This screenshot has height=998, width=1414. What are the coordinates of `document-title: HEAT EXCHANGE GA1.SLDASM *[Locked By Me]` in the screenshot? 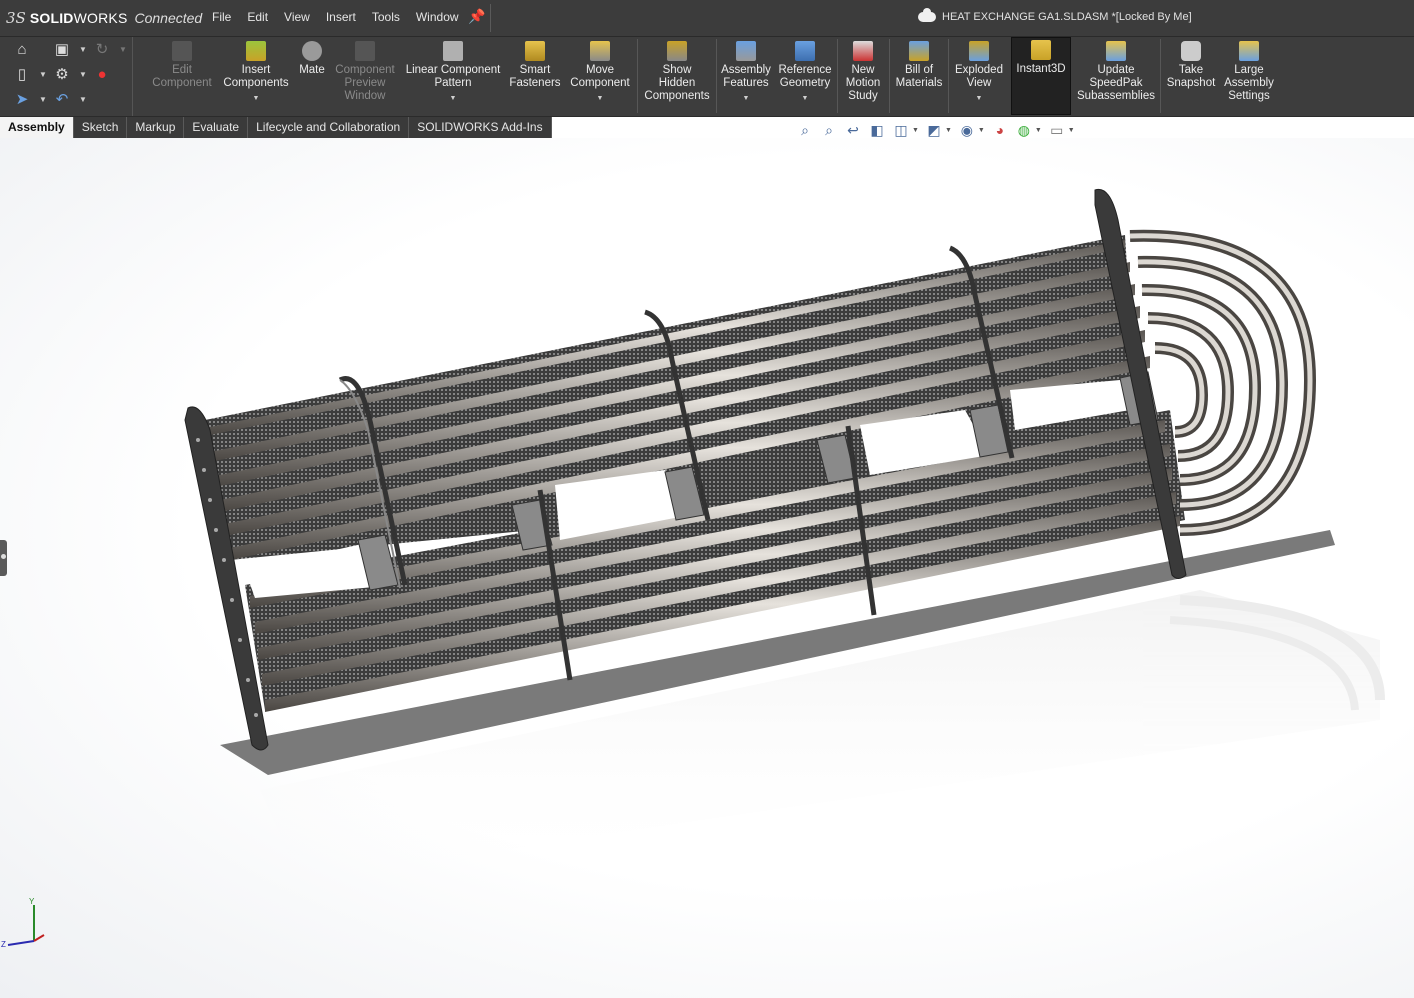 It's located at (1055, 15).